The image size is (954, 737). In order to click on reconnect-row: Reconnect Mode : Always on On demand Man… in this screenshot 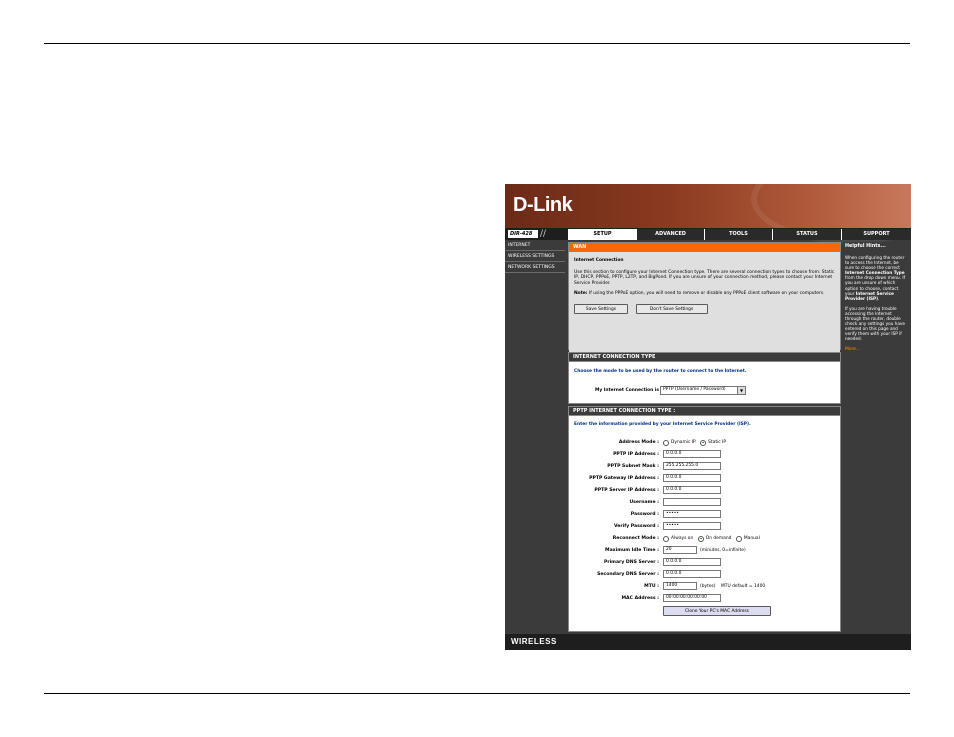, I will do `click(705, 538)`.